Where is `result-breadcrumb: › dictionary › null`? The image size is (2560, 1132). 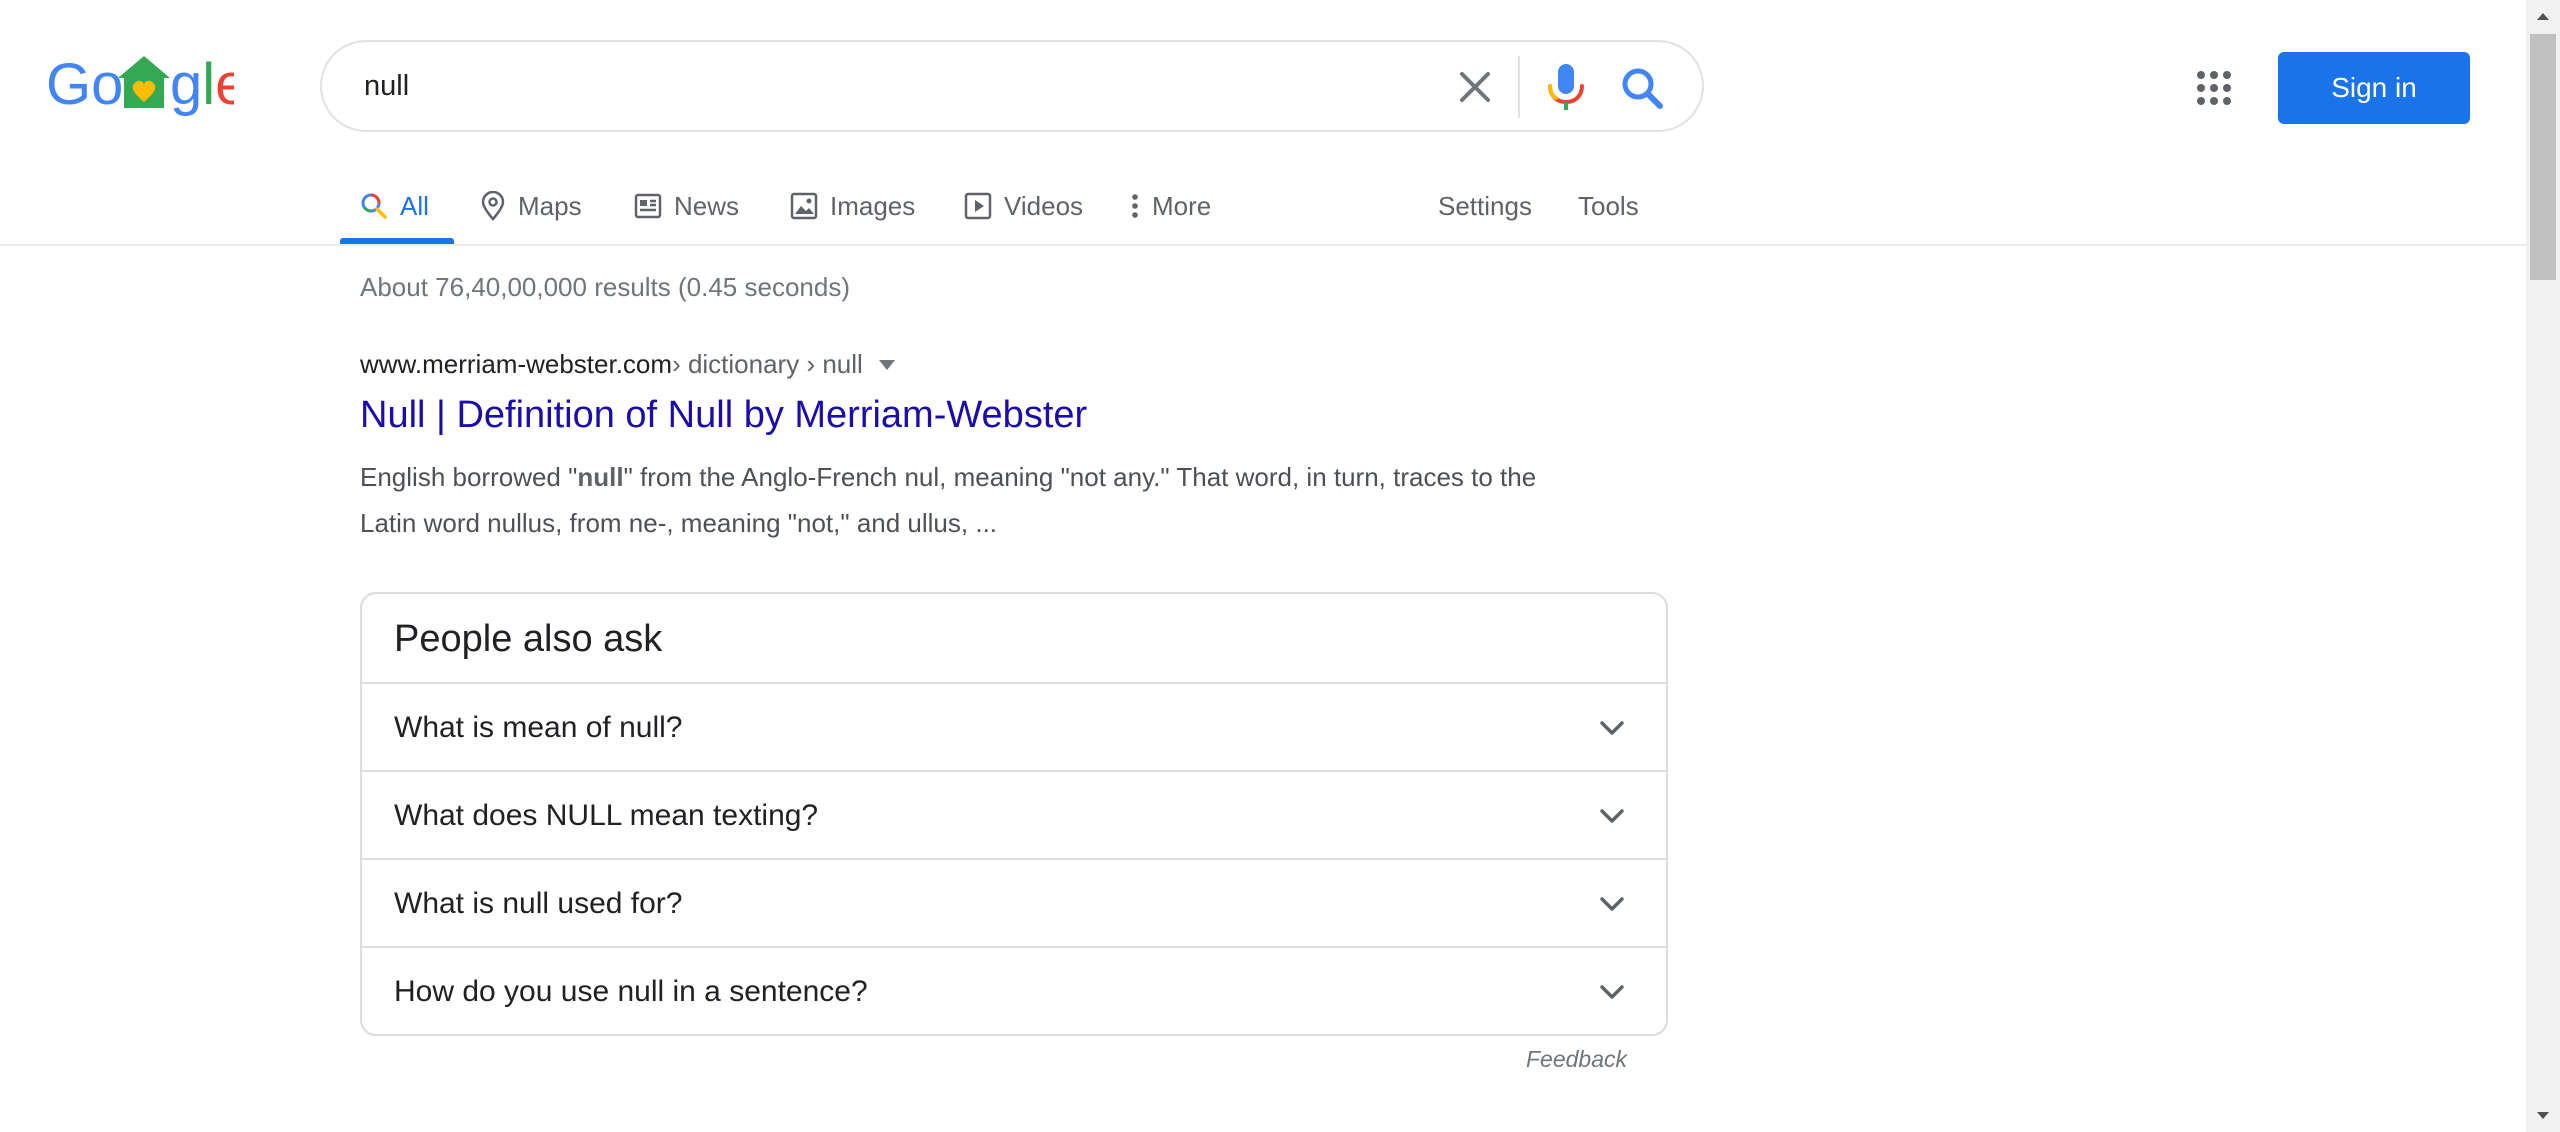 result-breadcrumb: › dictionary › null is located at coordinates (767, 364).